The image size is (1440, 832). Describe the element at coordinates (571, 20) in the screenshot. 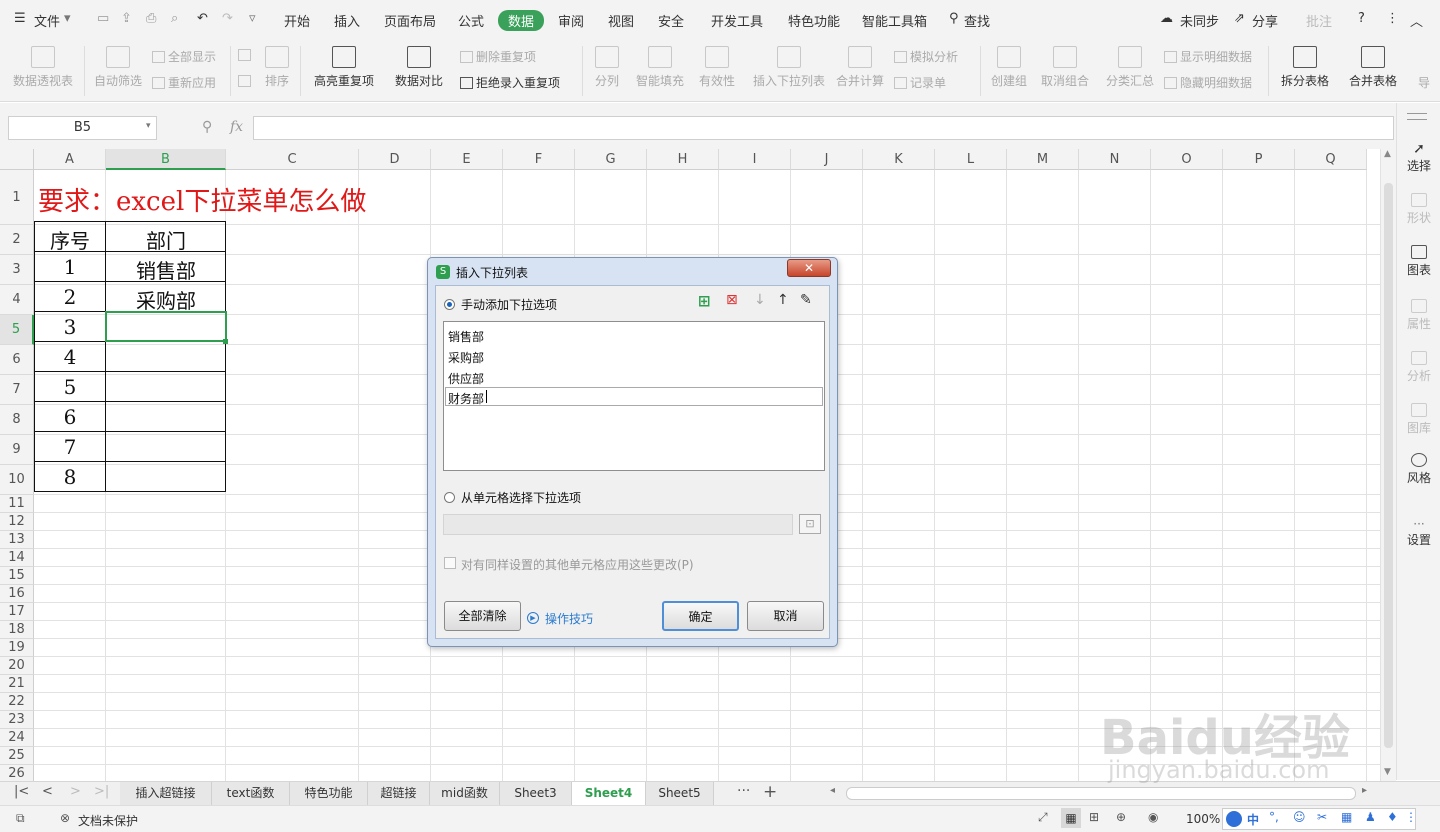

I see `menu-item-review: 审阅` at that location.